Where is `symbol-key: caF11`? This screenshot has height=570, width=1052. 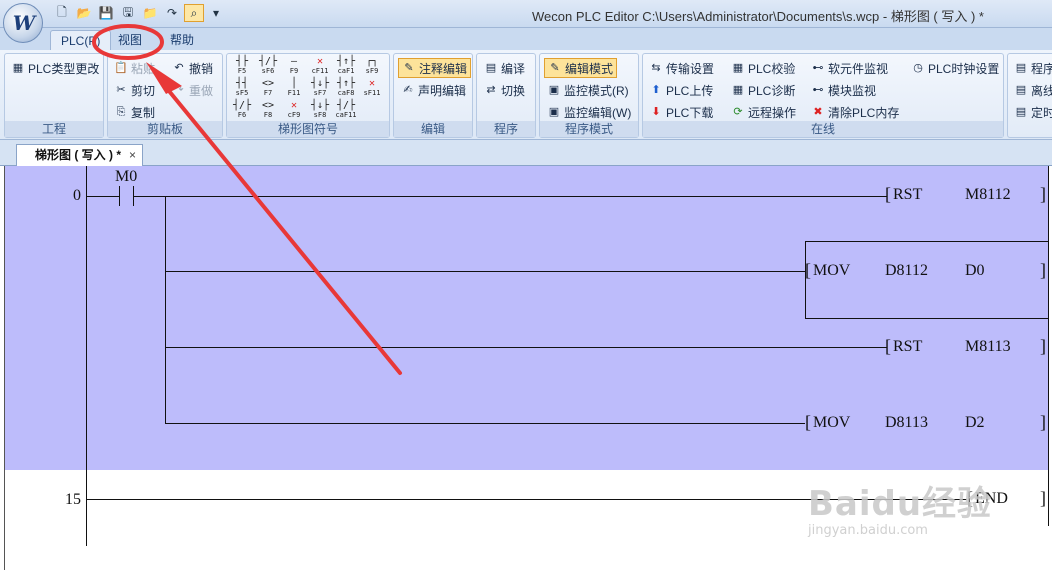 symbol-key: caF11 is located at coordinates (346, 115).